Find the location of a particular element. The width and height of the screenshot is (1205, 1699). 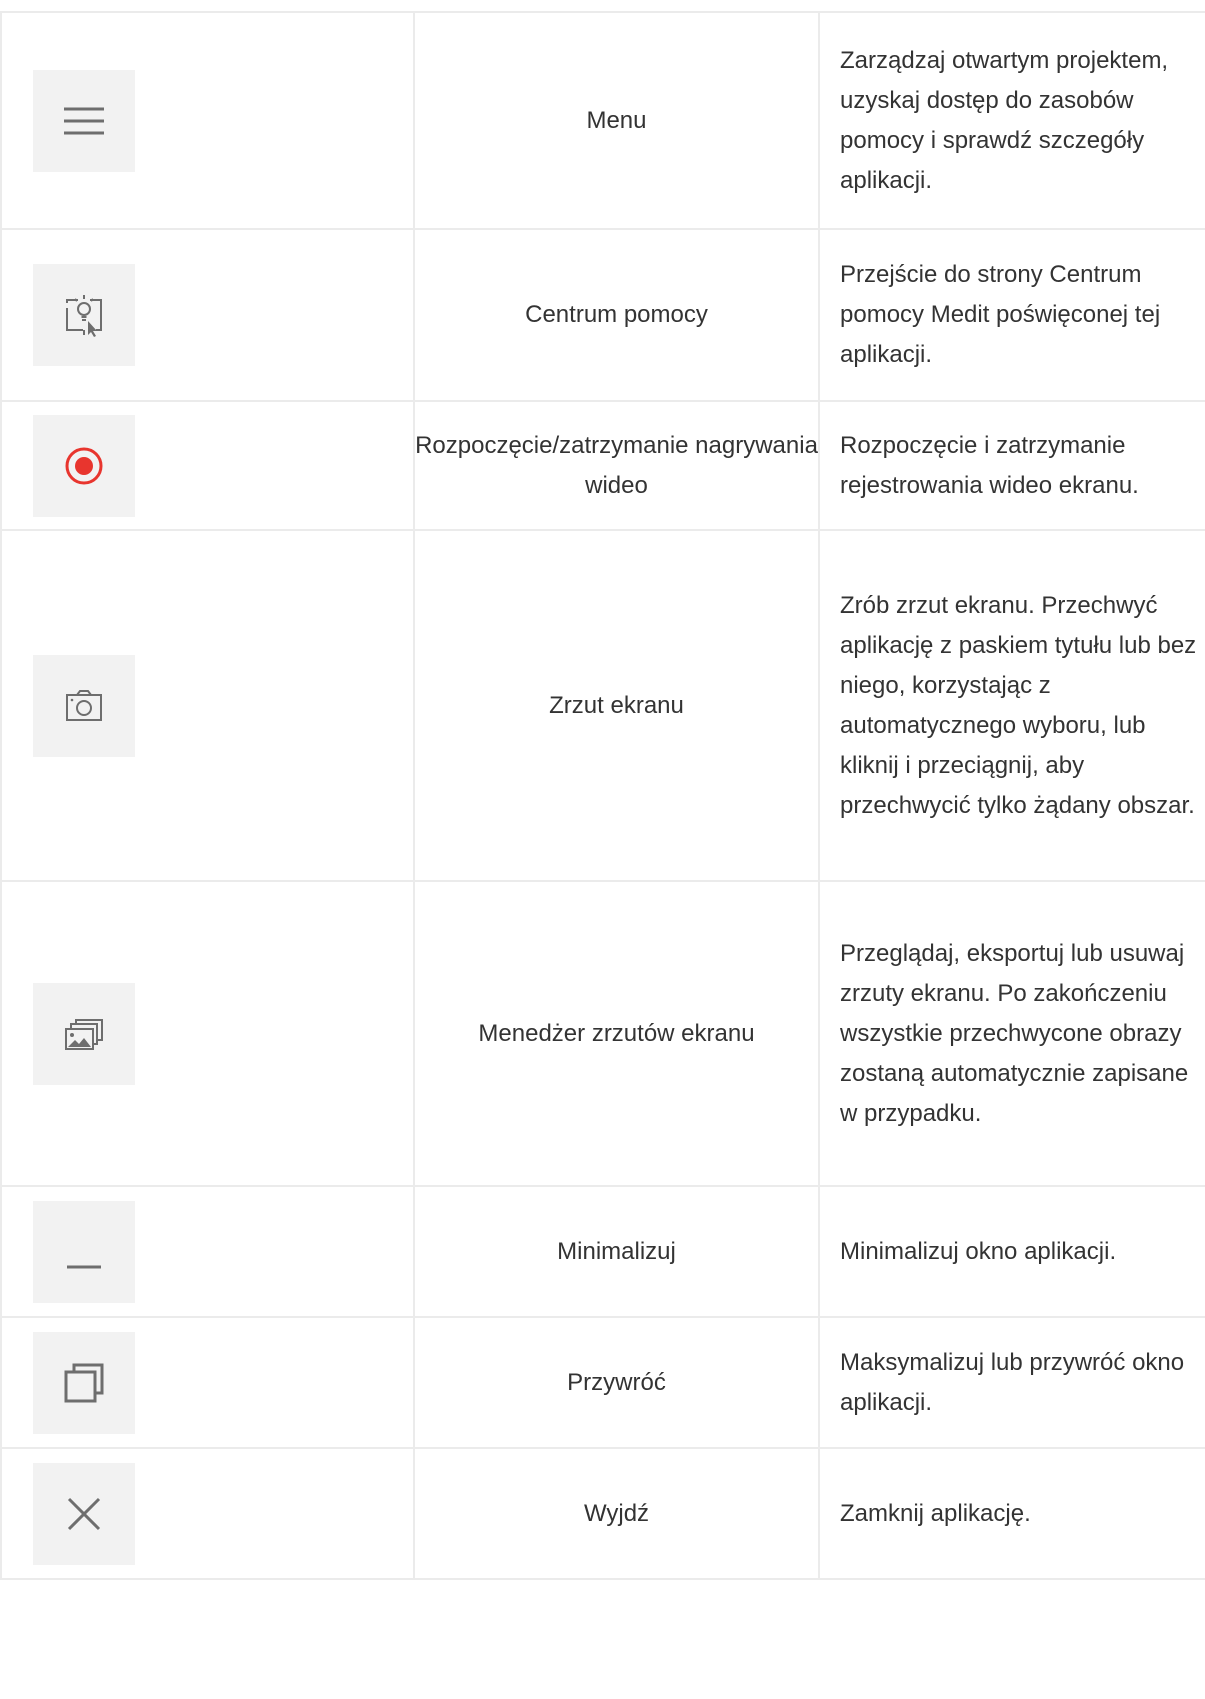

feature-description: Zamknij aplikację. is located at coordinates (1011, 1513).